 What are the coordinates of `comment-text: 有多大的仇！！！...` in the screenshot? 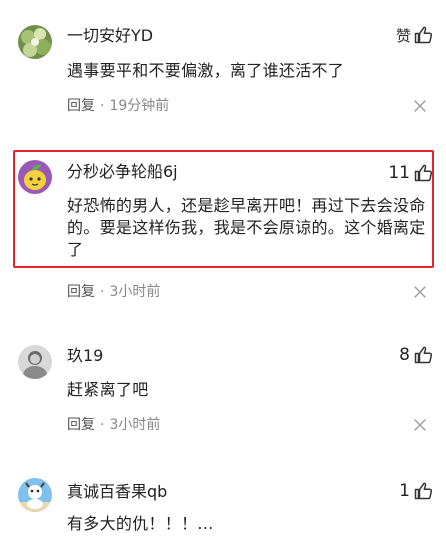 It's located at (140, 523).